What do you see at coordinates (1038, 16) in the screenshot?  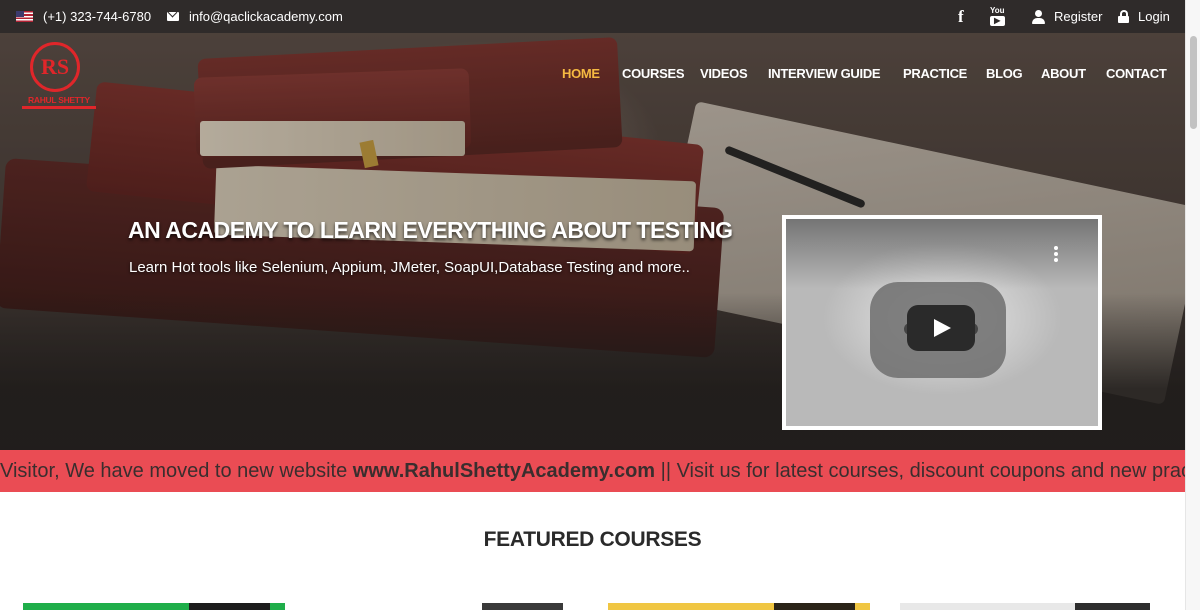 I see `user-icon` at bounding box center [1038, 16].